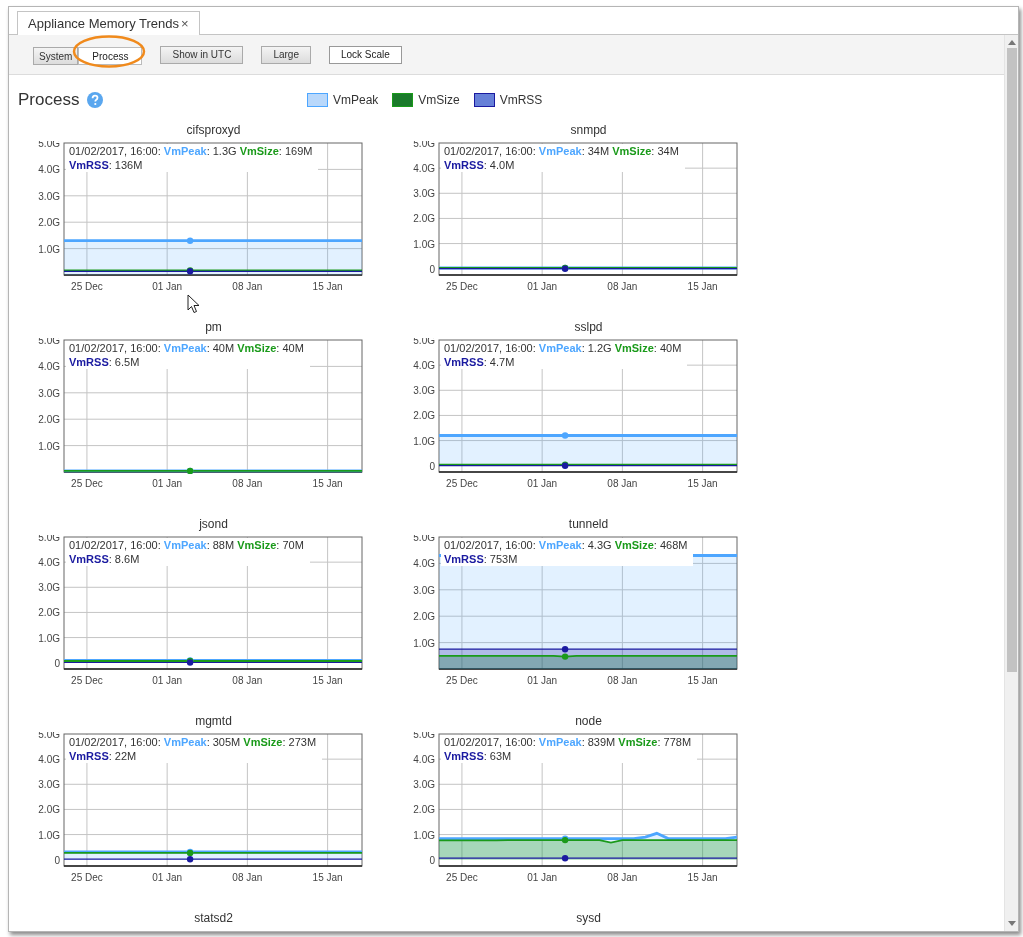 The image size is (1023, 937). I want to click on tooltip-value: VmRSS: 8.6M, so click(104, 559).